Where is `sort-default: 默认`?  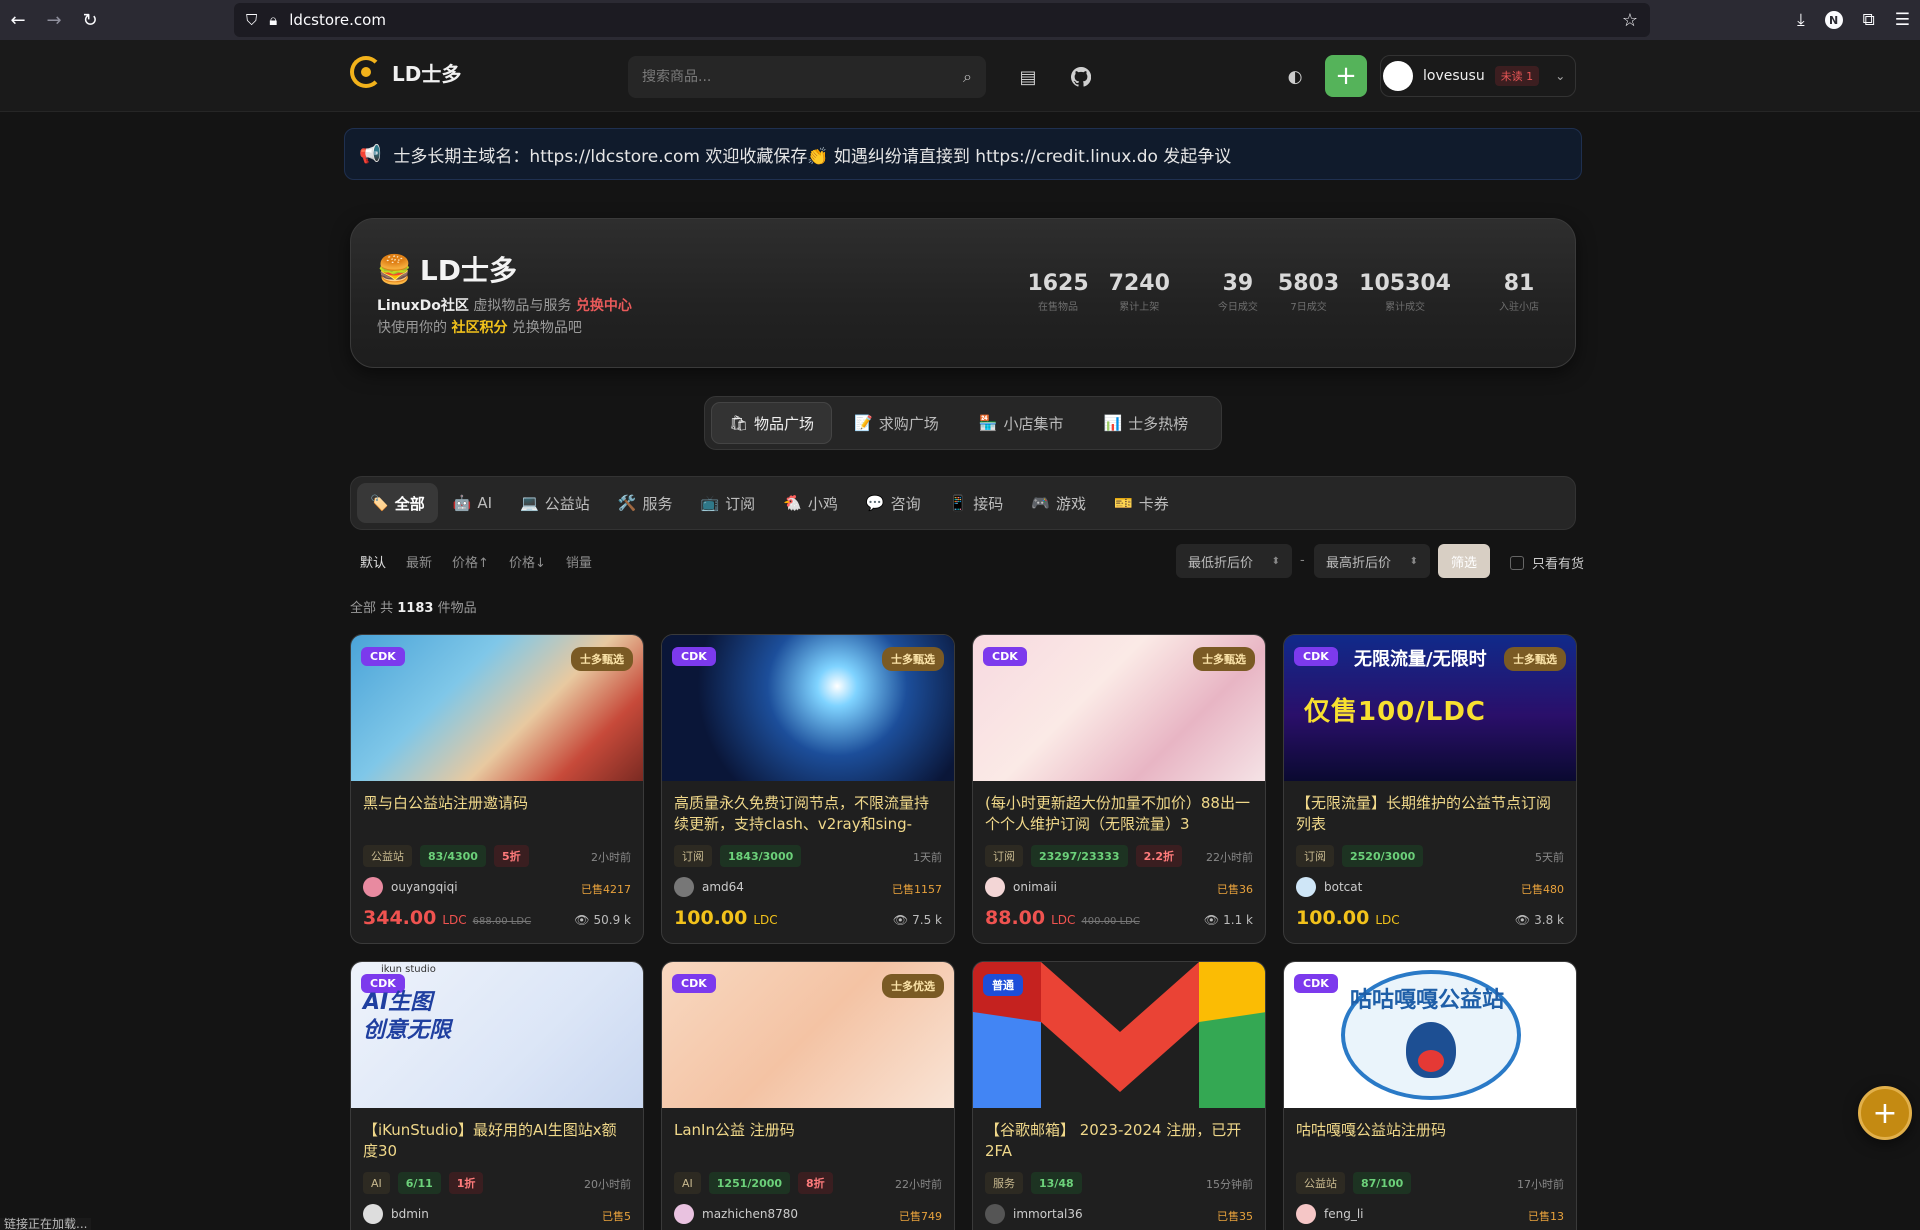
sort-default: 默认 is located at coordinates (373, 561).